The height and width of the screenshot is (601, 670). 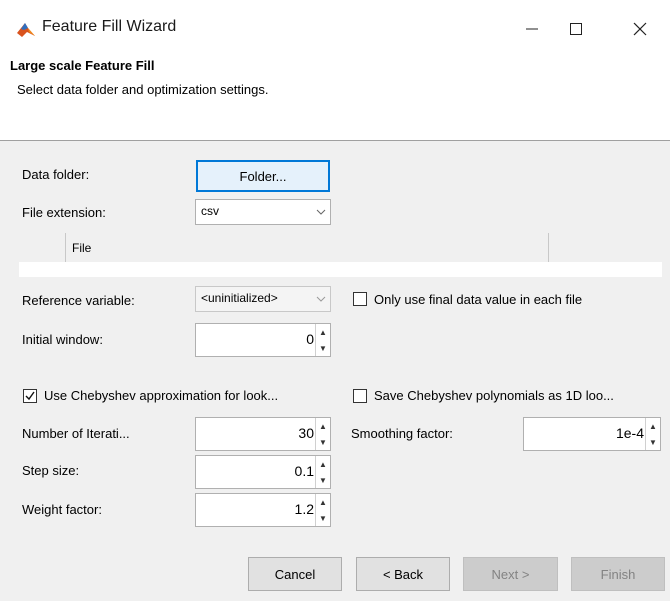 I want to click on file-table-header, so click(x=340, y=247).